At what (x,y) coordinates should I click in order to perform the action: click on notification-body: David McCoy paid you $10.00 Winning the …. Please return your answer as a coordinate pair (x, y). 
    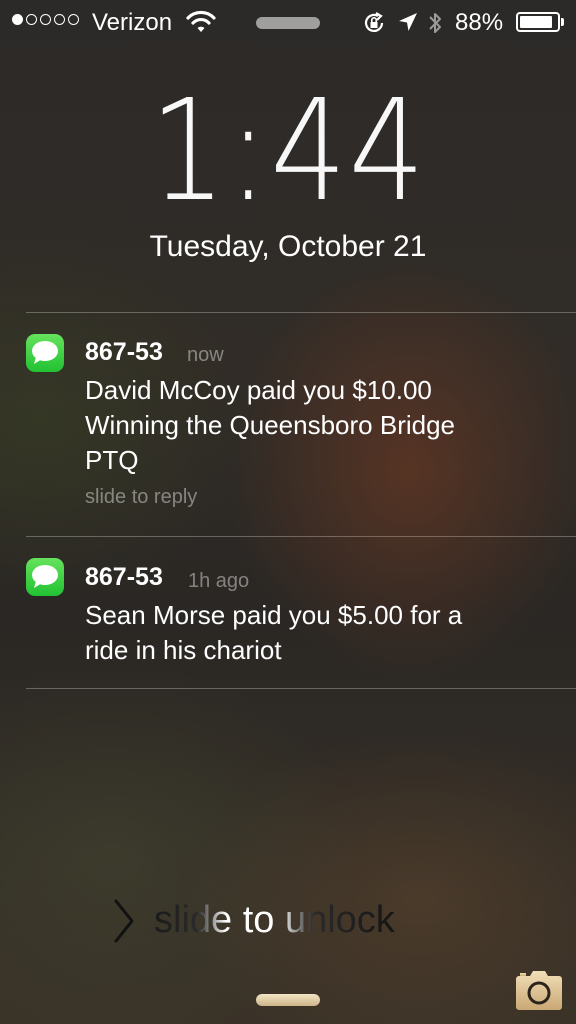
    Looking at the image, I should click on (320, 425).